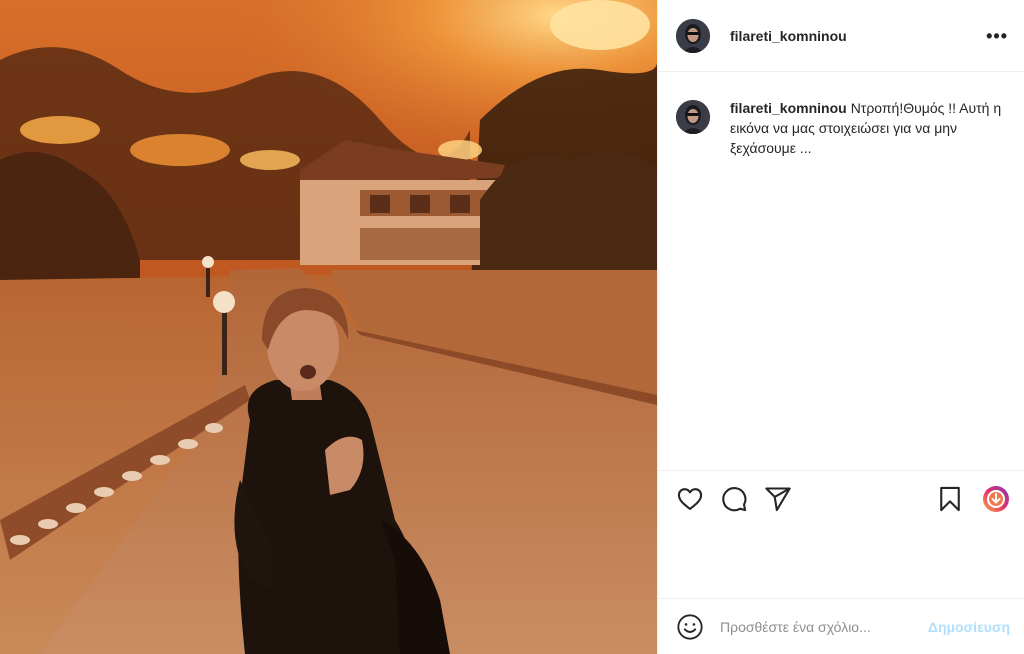 Image resolution: width=1024 pixels, height=654 pixels. Describe the element at coordinates (734, 499) in the screenshot. I see `comment-icon` at that location.